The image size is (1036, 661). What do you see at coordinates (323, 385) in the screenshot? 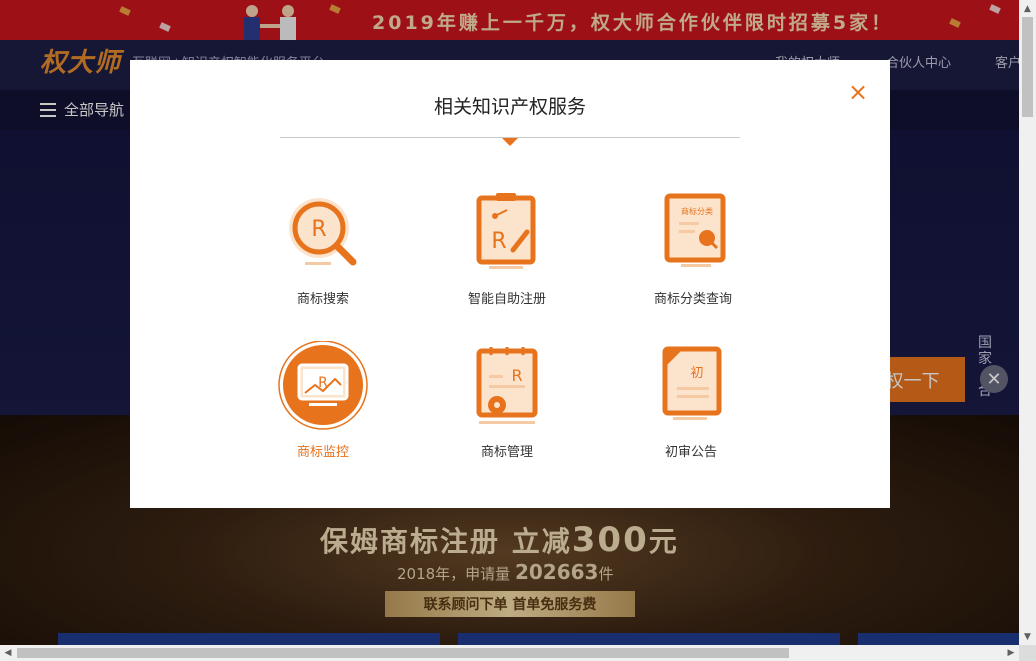
I see `trademark-monitor-icon: R` at bounding box center [323, 385].